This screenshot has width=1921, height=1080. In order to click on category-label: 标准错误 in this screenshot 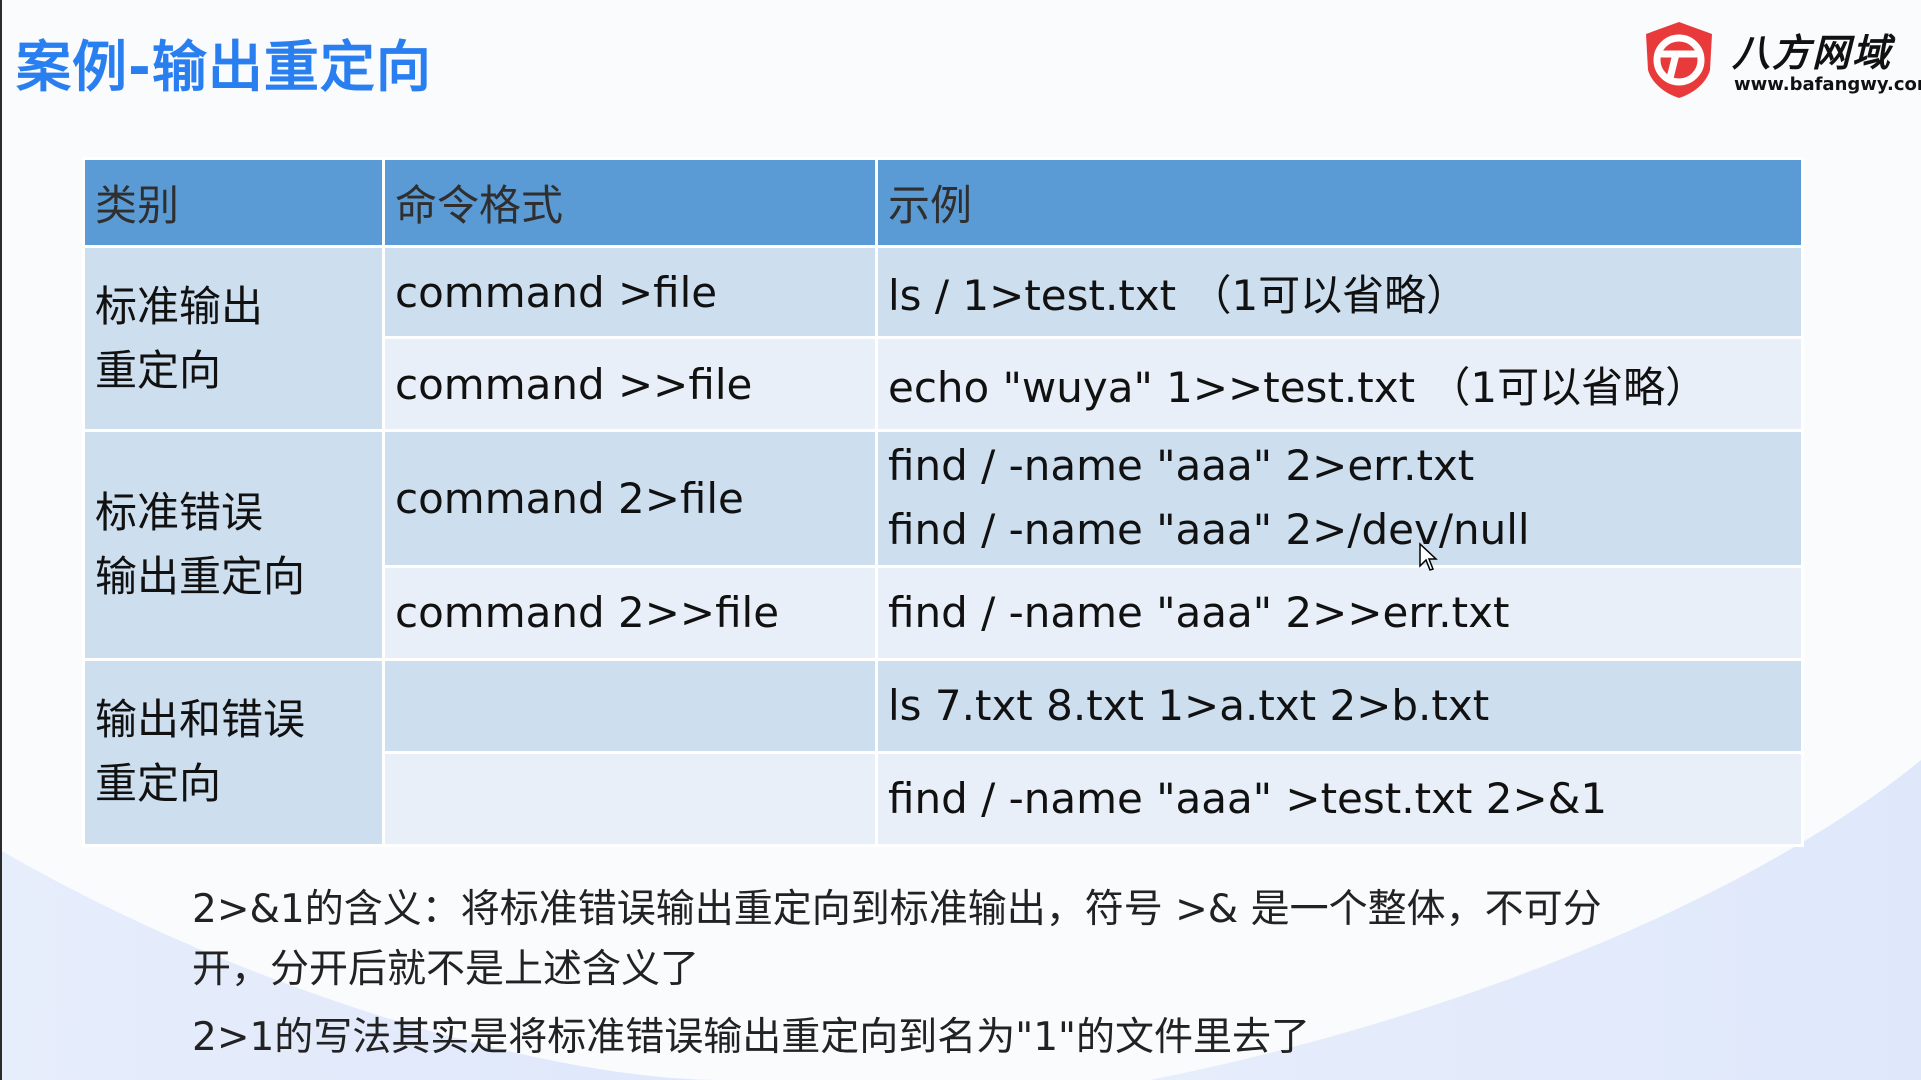, I will do `click(179, 512)`.